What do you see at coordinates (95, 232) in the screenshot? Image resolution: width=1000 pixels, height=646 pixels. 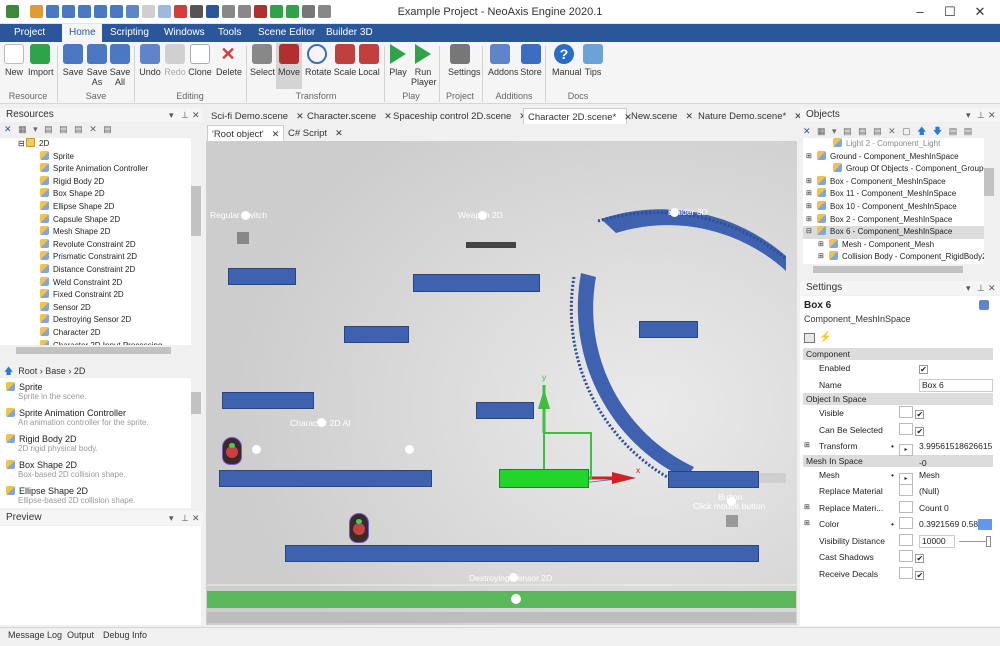 I see `resource-item: Mesh Shape 2D` at bounding box center [95, 232].